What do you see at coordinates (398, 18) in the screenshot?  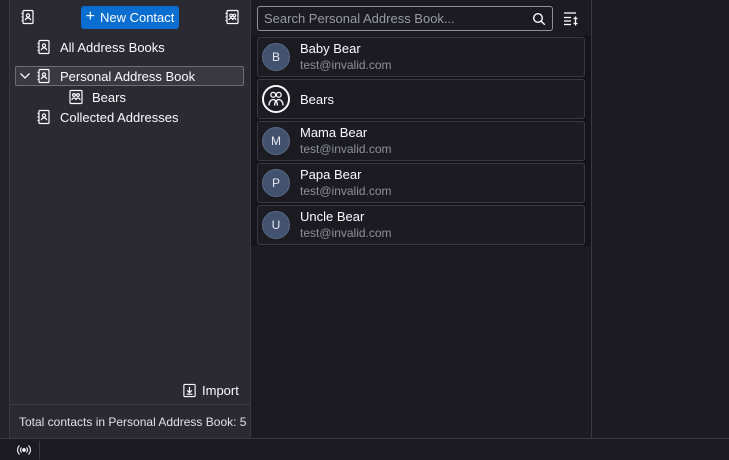 I see `search-input` at bounding box center [398, 18].